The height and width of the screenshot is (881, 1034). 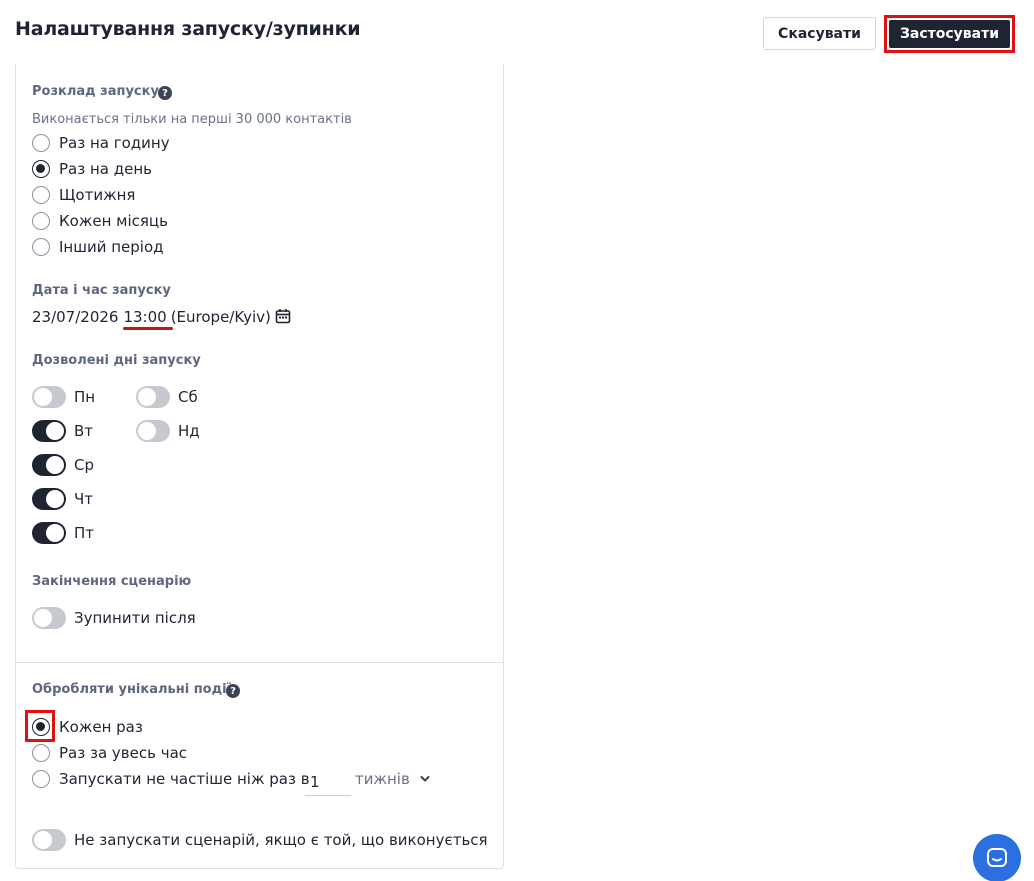 What do you see at coordinates (382, 779) in the screenshot?
I see `interval-unit-label: тижнів` at bounding box center [382, 779].